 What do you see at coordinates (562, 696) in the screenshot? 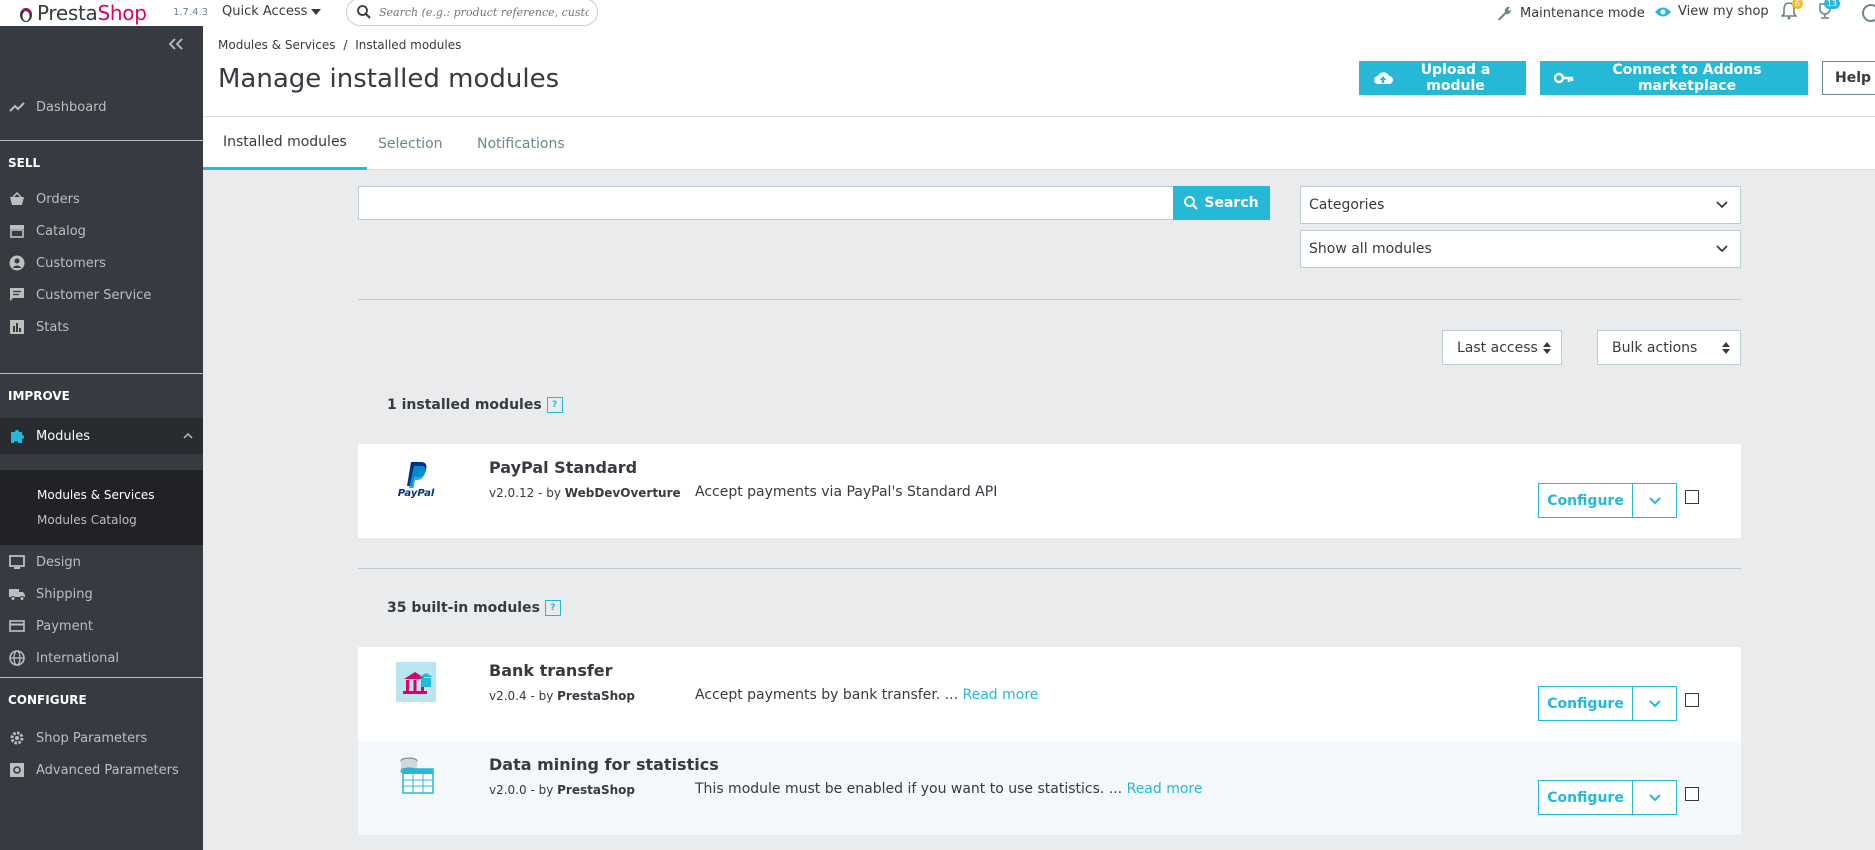
I see `module-version: v2.0.4 - by PrestaShop` at bounding box center [562, 696].